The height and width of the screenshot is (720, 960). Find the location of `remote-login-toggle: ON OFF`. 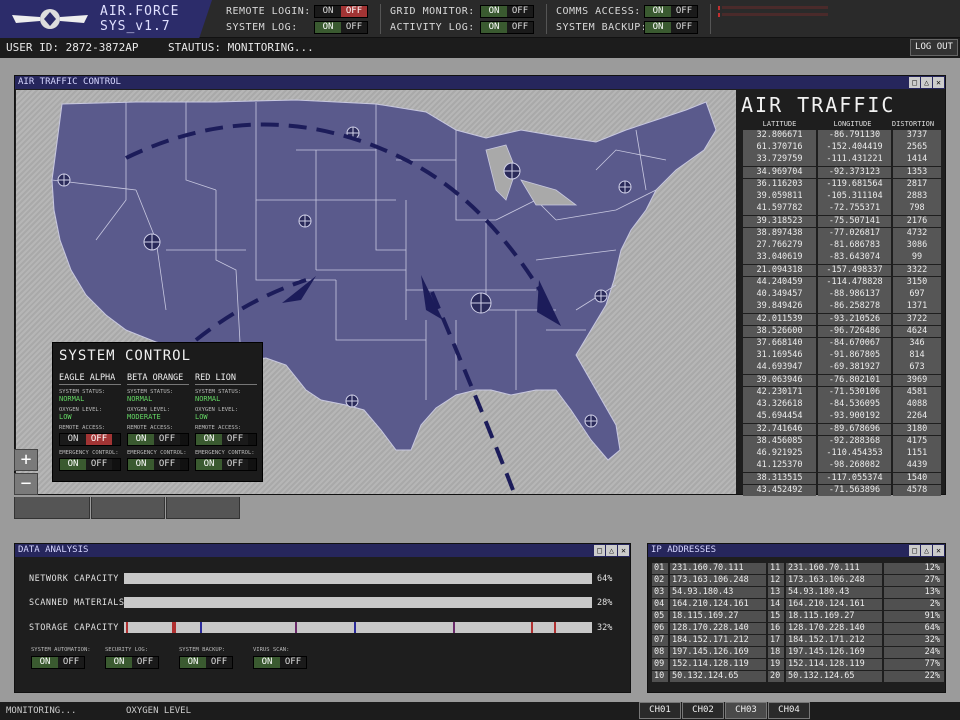

remote-login-toggle: ON OFF is located at coordinates (341, 11).